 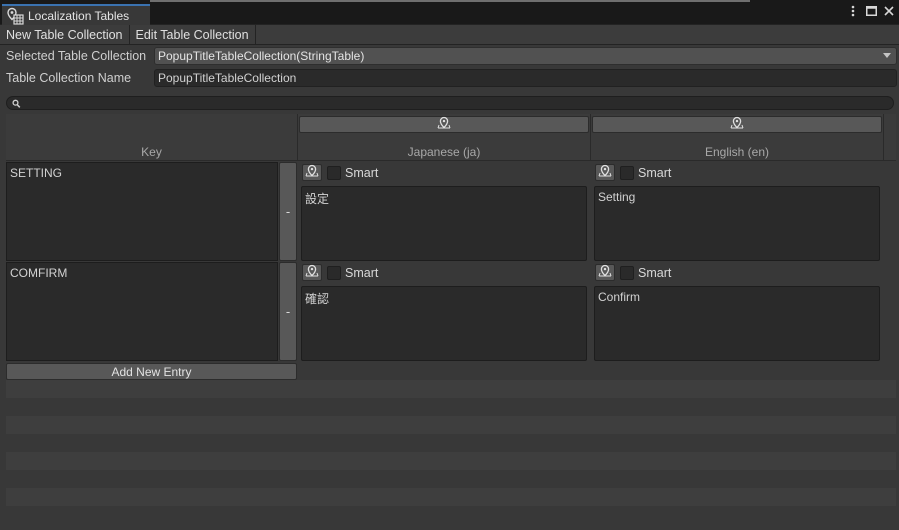 What do you see at coordinates (887, 55) in the screenshot?
I see `chevron-down-icon` at bounding box center [887, 55].